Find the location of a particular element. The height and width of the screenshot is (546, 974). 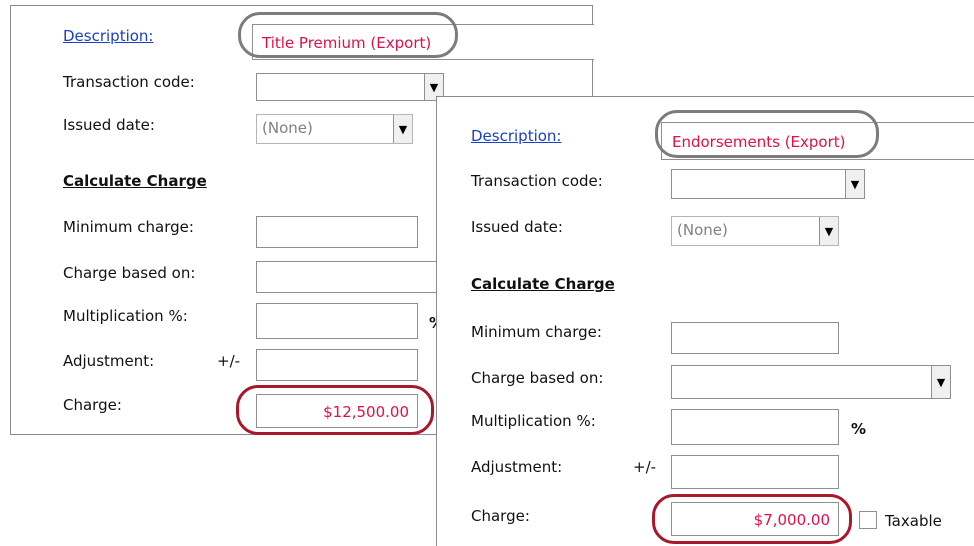

description-field: Endorsements (Export) is located at coordinates (817, 141).